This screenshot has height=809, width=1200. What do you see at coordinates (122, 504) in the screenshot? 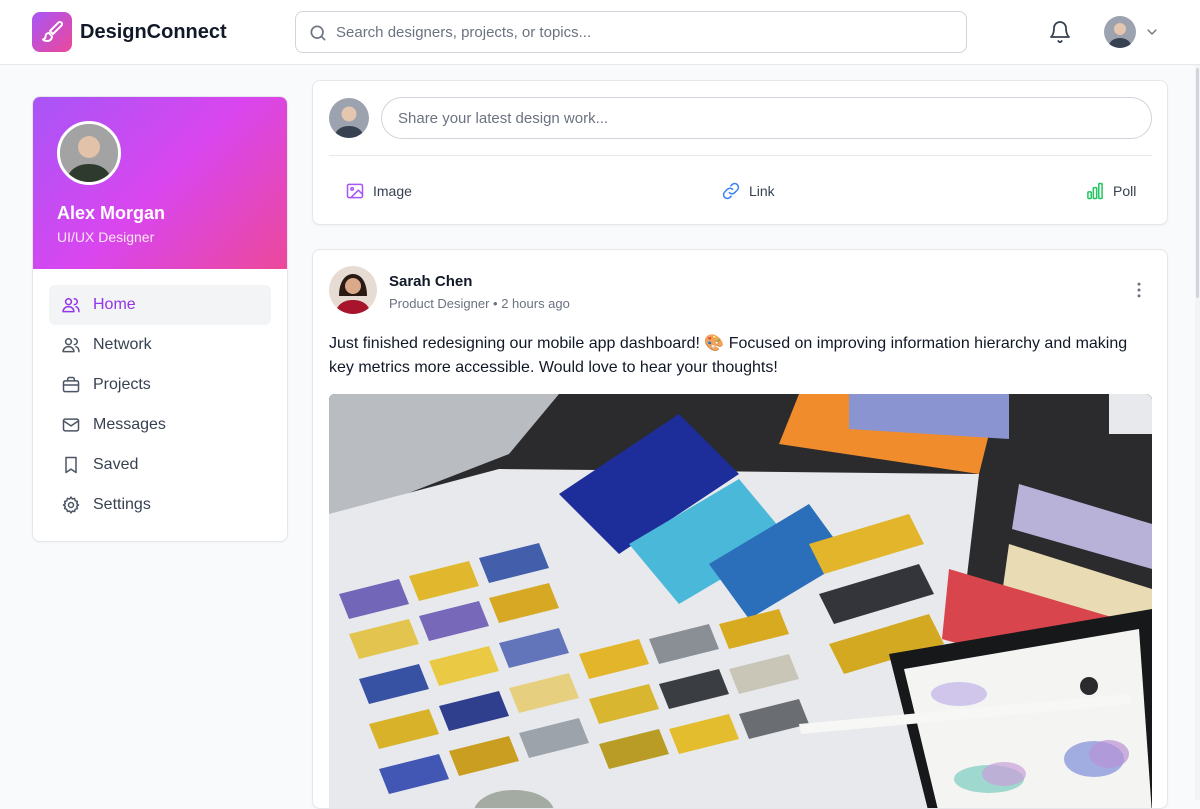
I see `sidebar-item-label: Settings` at bounding box center [122, 504].